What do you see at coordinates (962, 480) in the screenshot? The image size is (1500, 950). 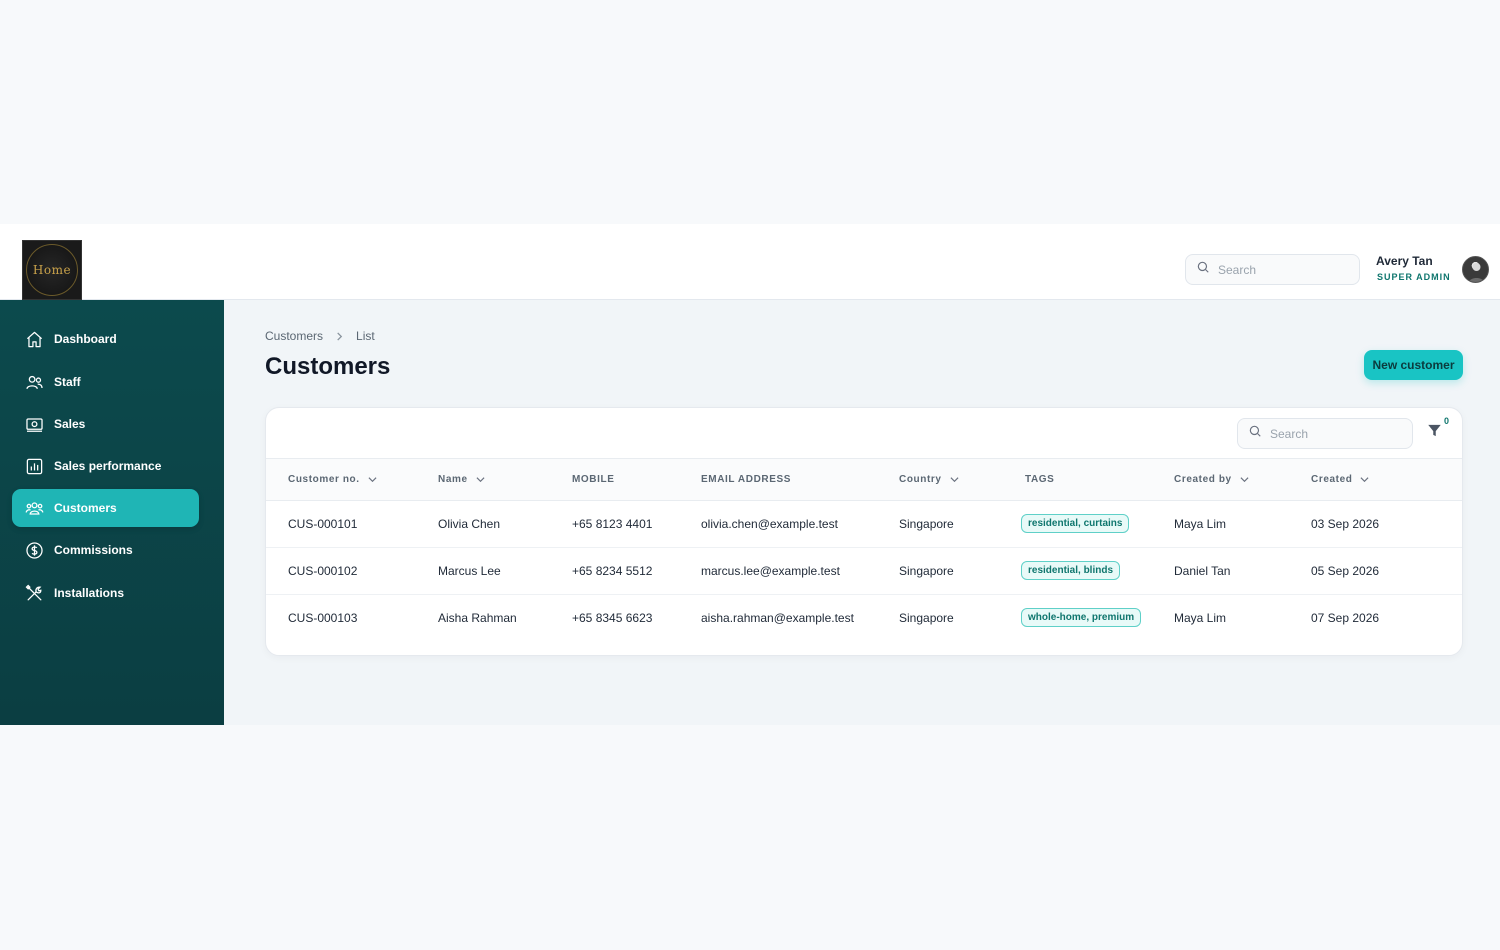 I see `column-header-country: Country` at bounding box center [962, 480].